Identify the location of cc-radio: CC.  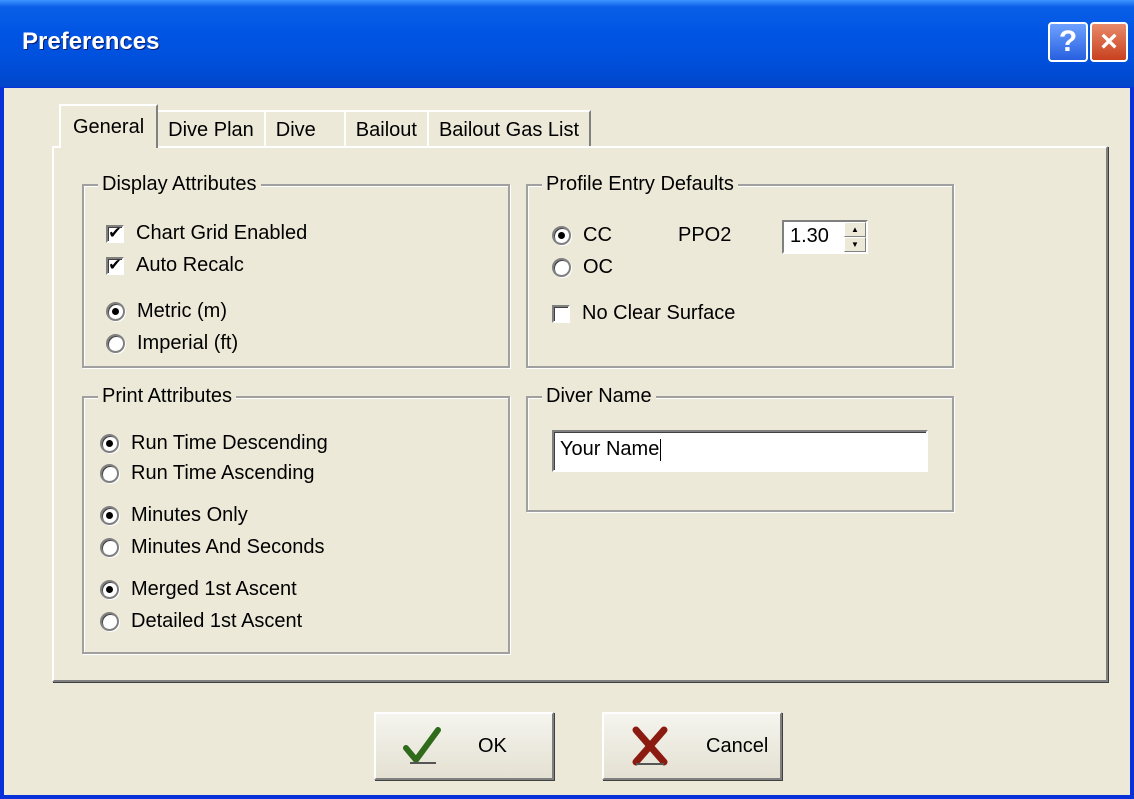
(582, 235).